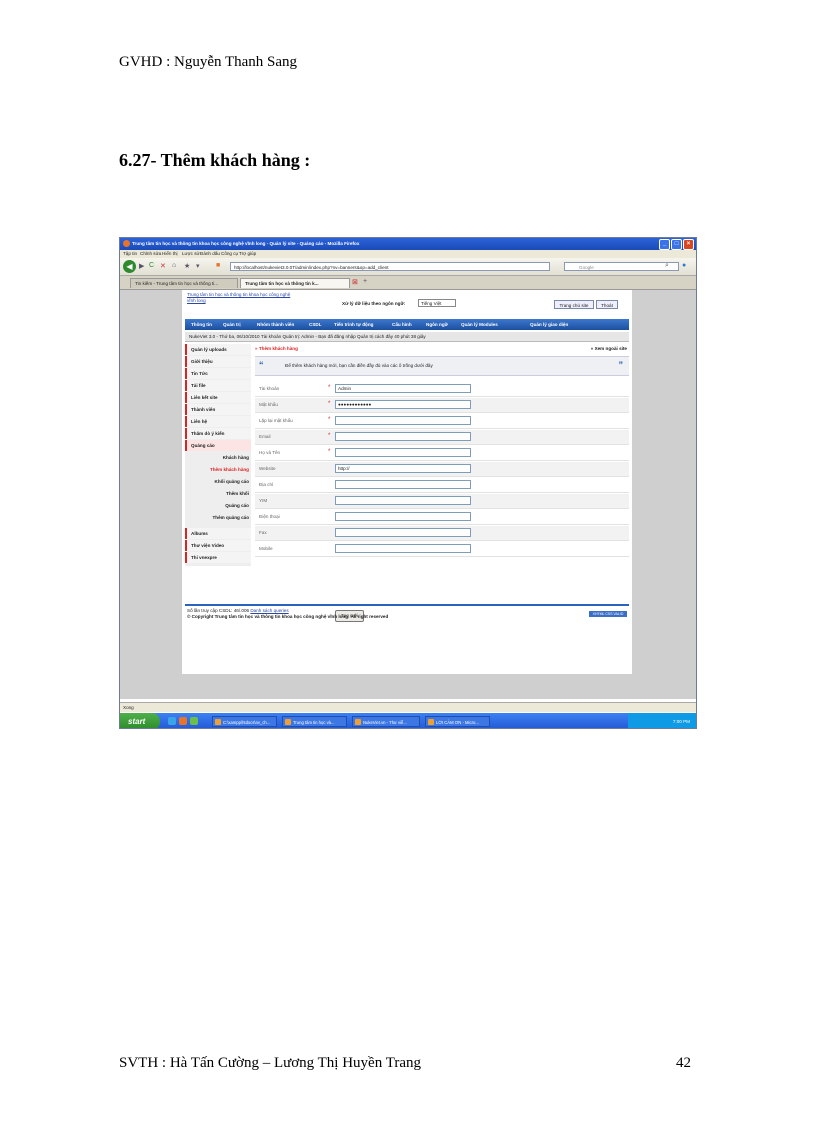 This screenshot has width=816, height=1123. What do you see at coordinates (549, 324) in the screenshot?
I see `nav-themes: Quản lý giao diện` at bounding box center [549, 324].